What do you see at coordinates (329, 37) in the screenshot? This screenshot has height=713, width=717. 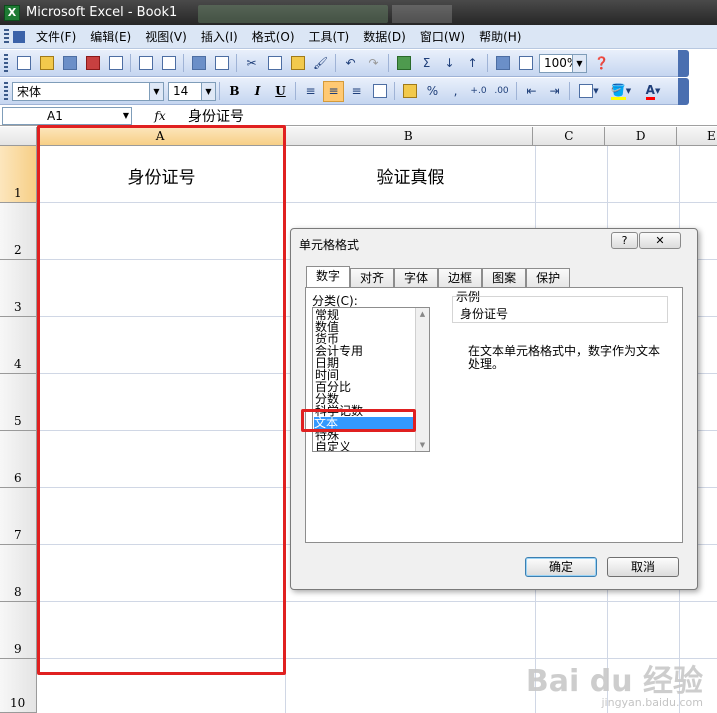 I see `menu-tools: 工具(T)` at bounding box center [329, 37].